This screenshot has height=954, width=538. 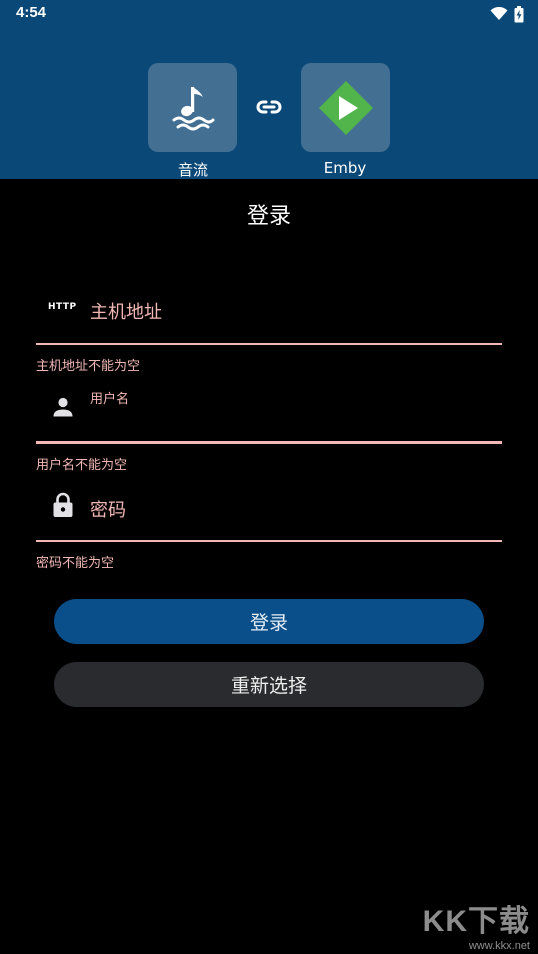 I want to click on username-underline, so click(x=269, y=442).